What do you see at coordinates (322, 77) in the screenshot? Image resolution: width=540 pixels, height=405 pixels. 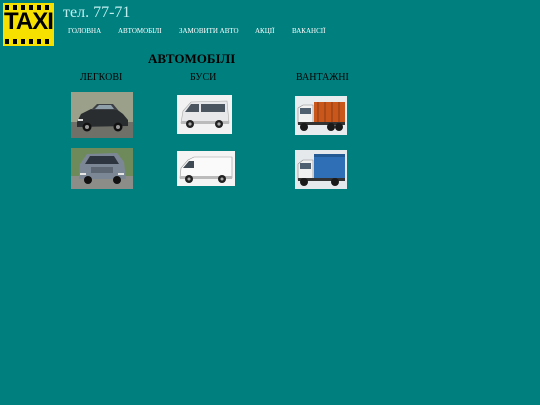 I see `category-trucks: ВАНТАЖНІ` at bounding box center [322, 77].